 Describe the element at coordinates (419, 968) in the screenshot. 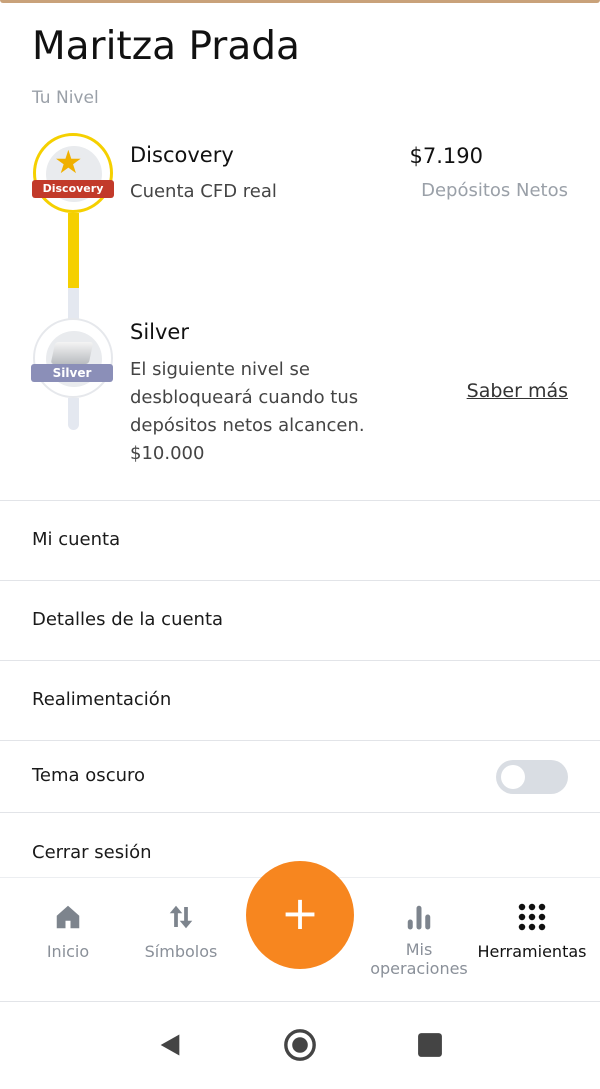

I see `nav-label-line2: operaciones` at that location.